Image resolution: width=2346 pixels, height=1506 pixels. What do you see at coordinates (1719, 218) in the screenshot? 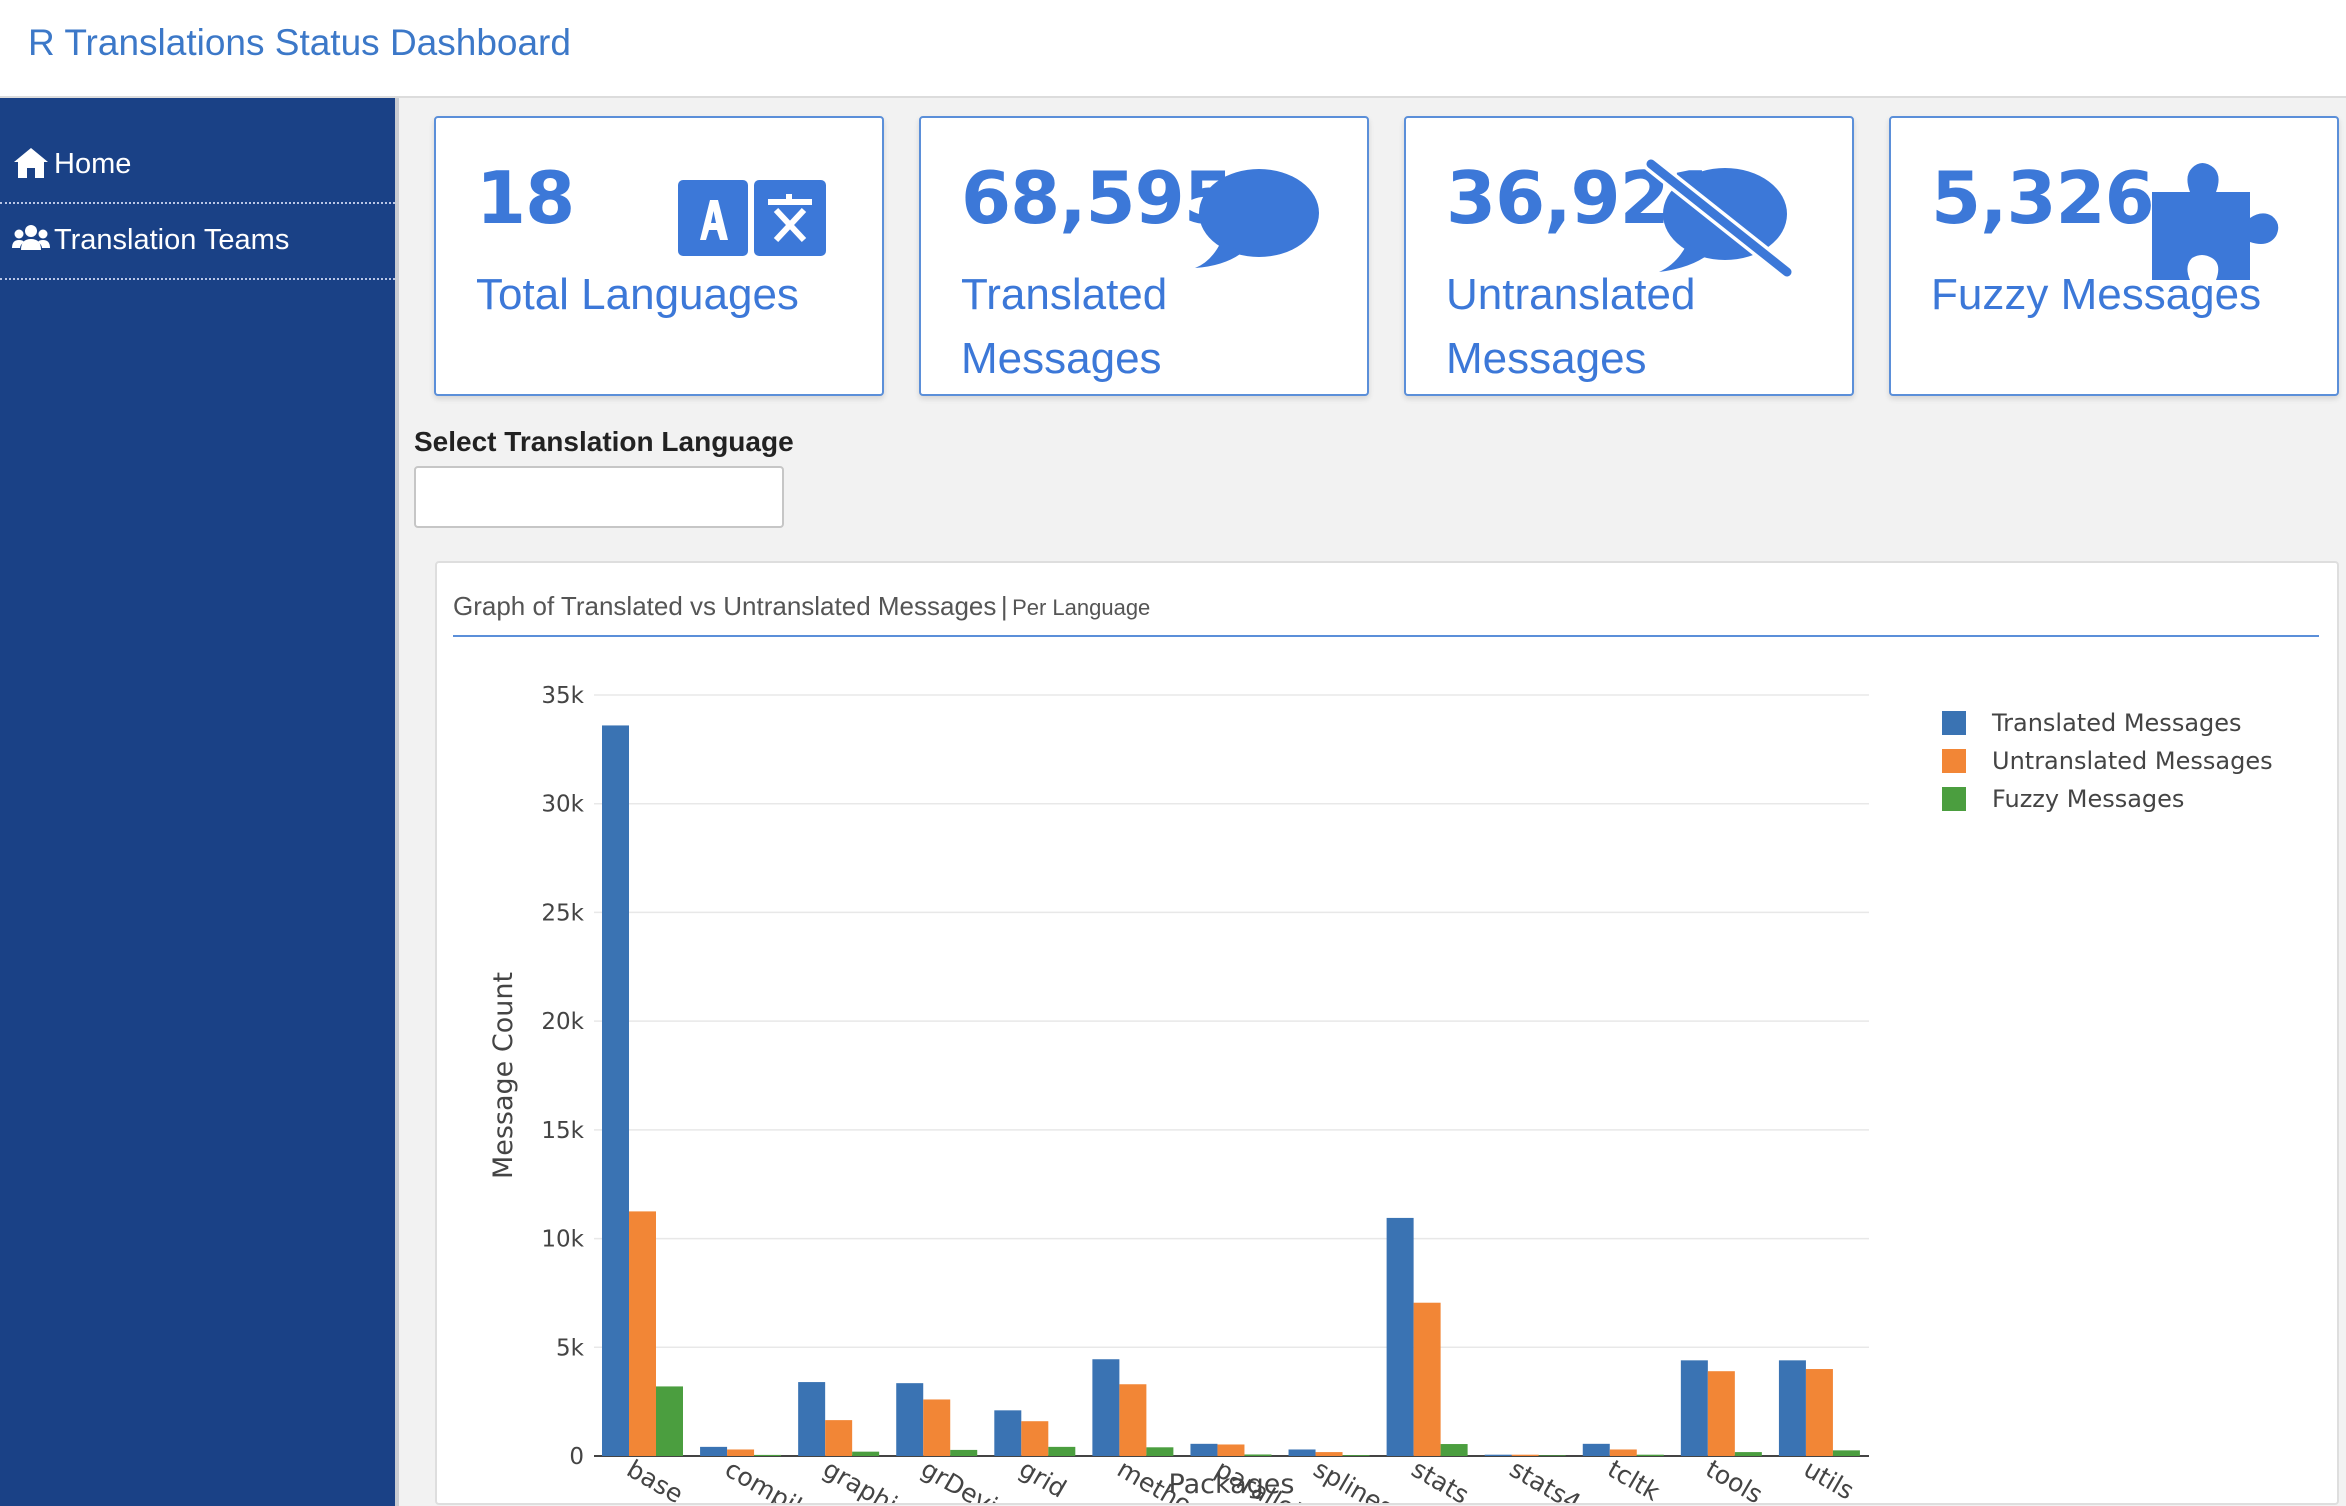
I see `comment-slash-icon` at bounding box center [1719, 218].